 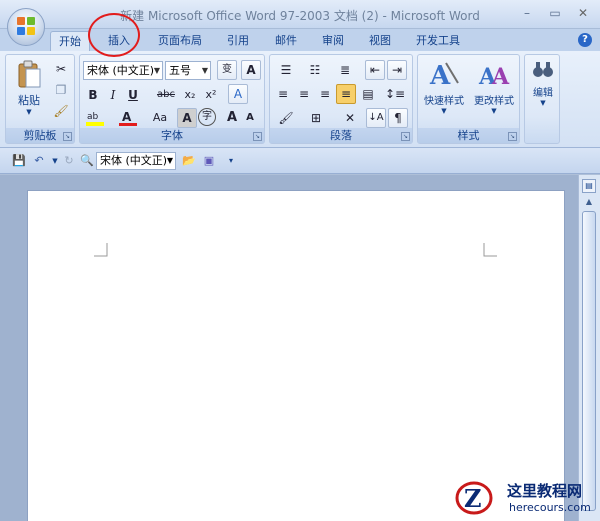 I want to click on superscript-button: x², so click(x=211, y=95).